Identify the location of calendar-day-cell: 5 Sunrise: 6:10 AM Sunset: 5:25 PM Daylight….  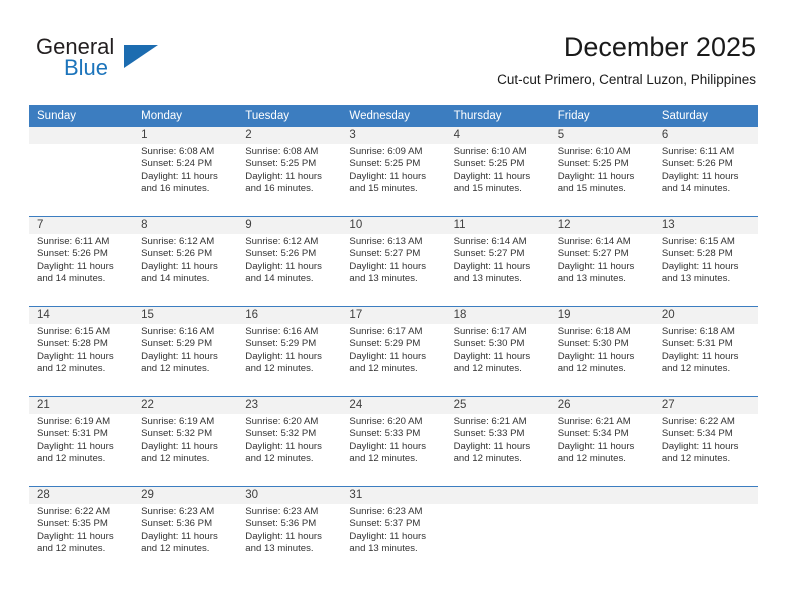
(601, 172).